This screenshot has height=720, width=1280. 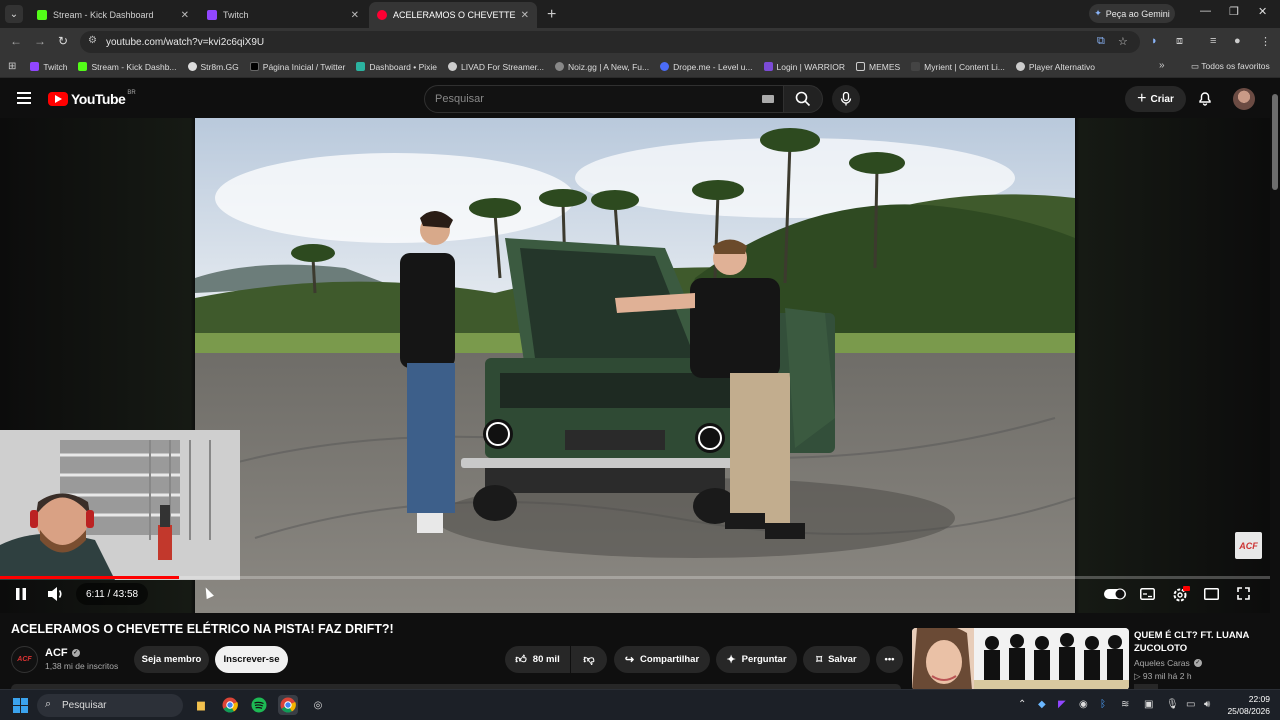 What do you see at coordinates (318, 705) in the screenshot?
I see `obs-studio-icon: ◎` at bounding box center [318, 705].